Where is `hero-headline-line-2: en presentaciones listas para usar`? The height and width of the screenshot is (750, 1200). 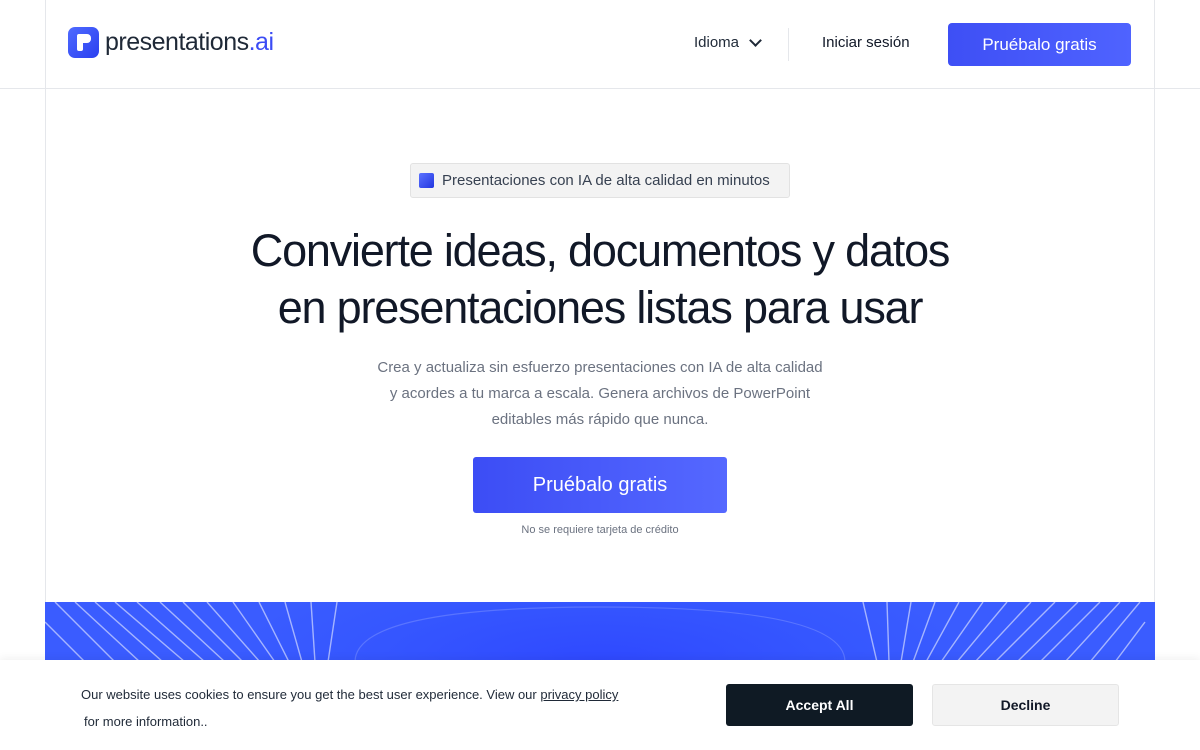
hero-headline-line-2: en presentaciones listas para usar is located at coordinates (600, 307).